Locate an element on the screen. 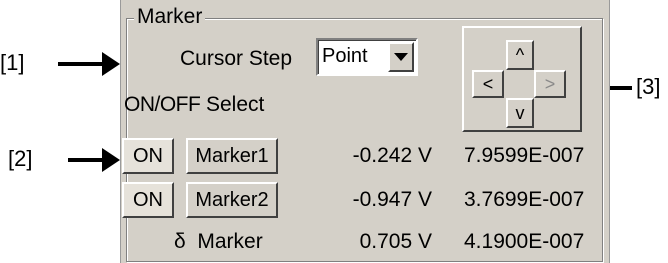  cursor-step-select: Point is located at coordinates (367, 57).